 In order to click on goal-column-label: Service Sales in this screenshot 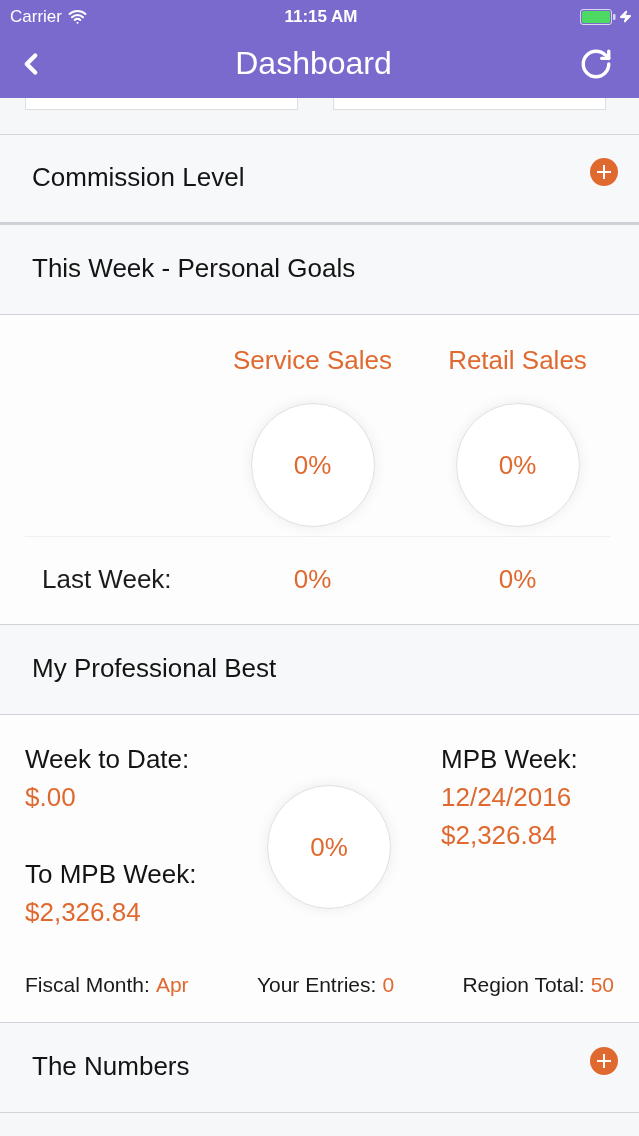, I will do `click(312, 360)`.